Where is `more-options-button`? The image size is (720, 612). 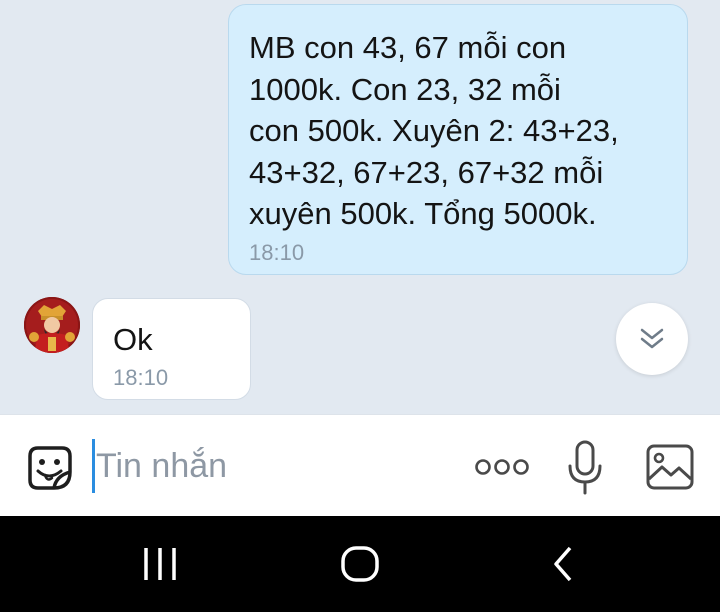 more-options-button is located at coordinates (502, 467).